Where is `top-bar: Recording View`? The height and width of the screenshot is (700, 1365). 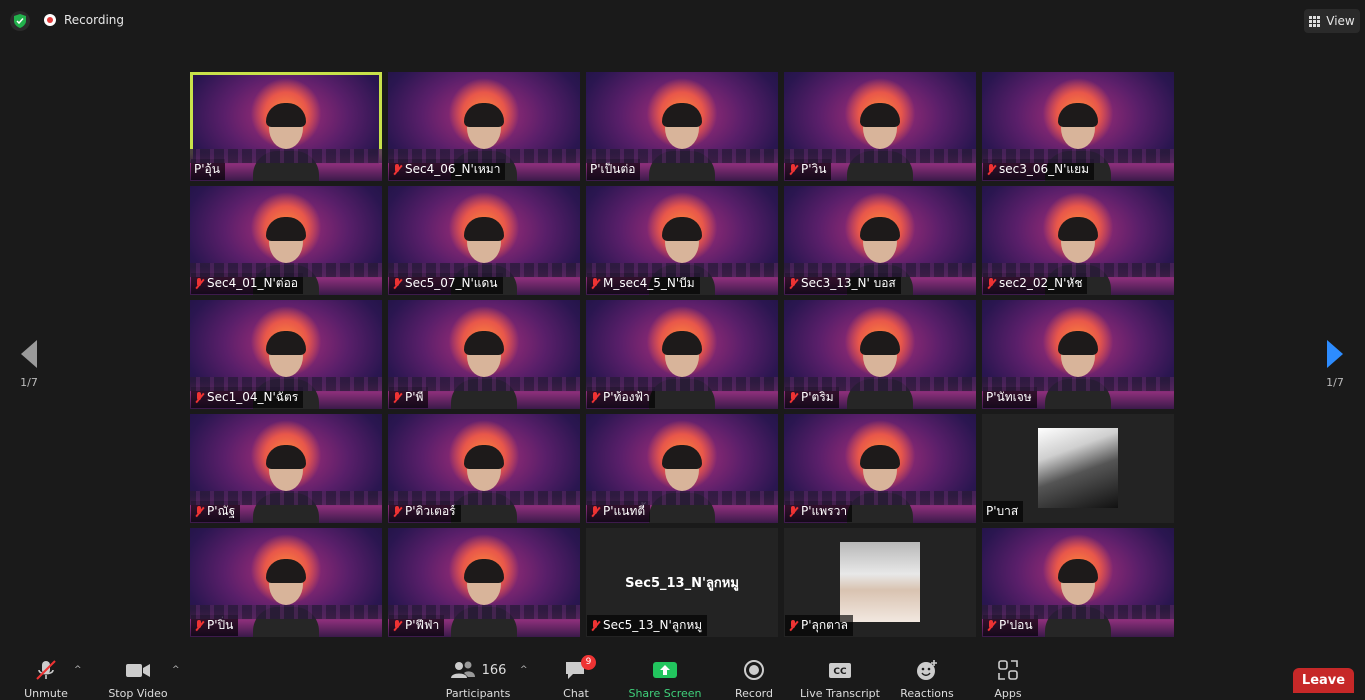
top-bar: Recording View is located at coordinates (682, 21).